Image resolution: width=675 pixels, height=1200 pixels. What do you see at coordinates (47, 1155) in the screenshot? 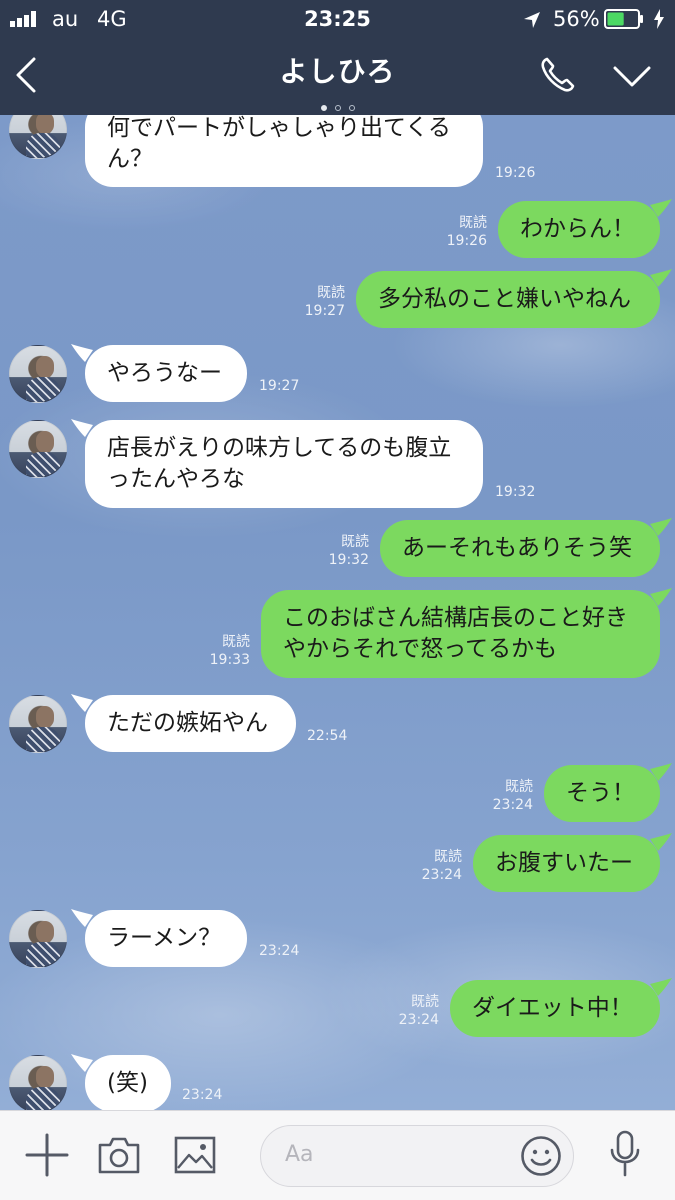
I see `plus-icon` at bounding box center [47, 1155].